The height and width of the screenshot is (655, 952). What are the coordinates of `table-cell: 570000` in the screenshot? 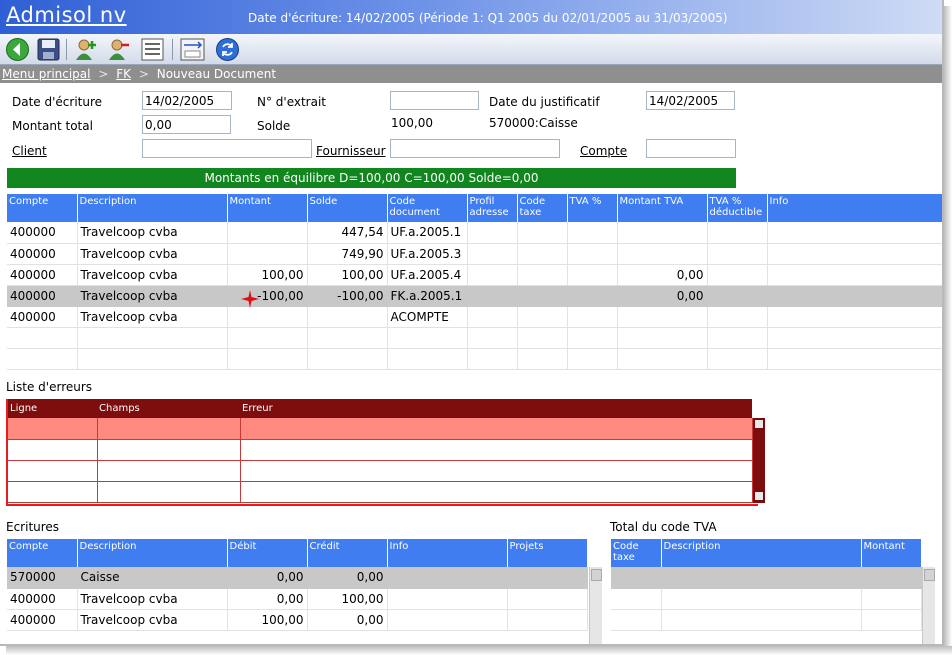 It's located at (42, 578).